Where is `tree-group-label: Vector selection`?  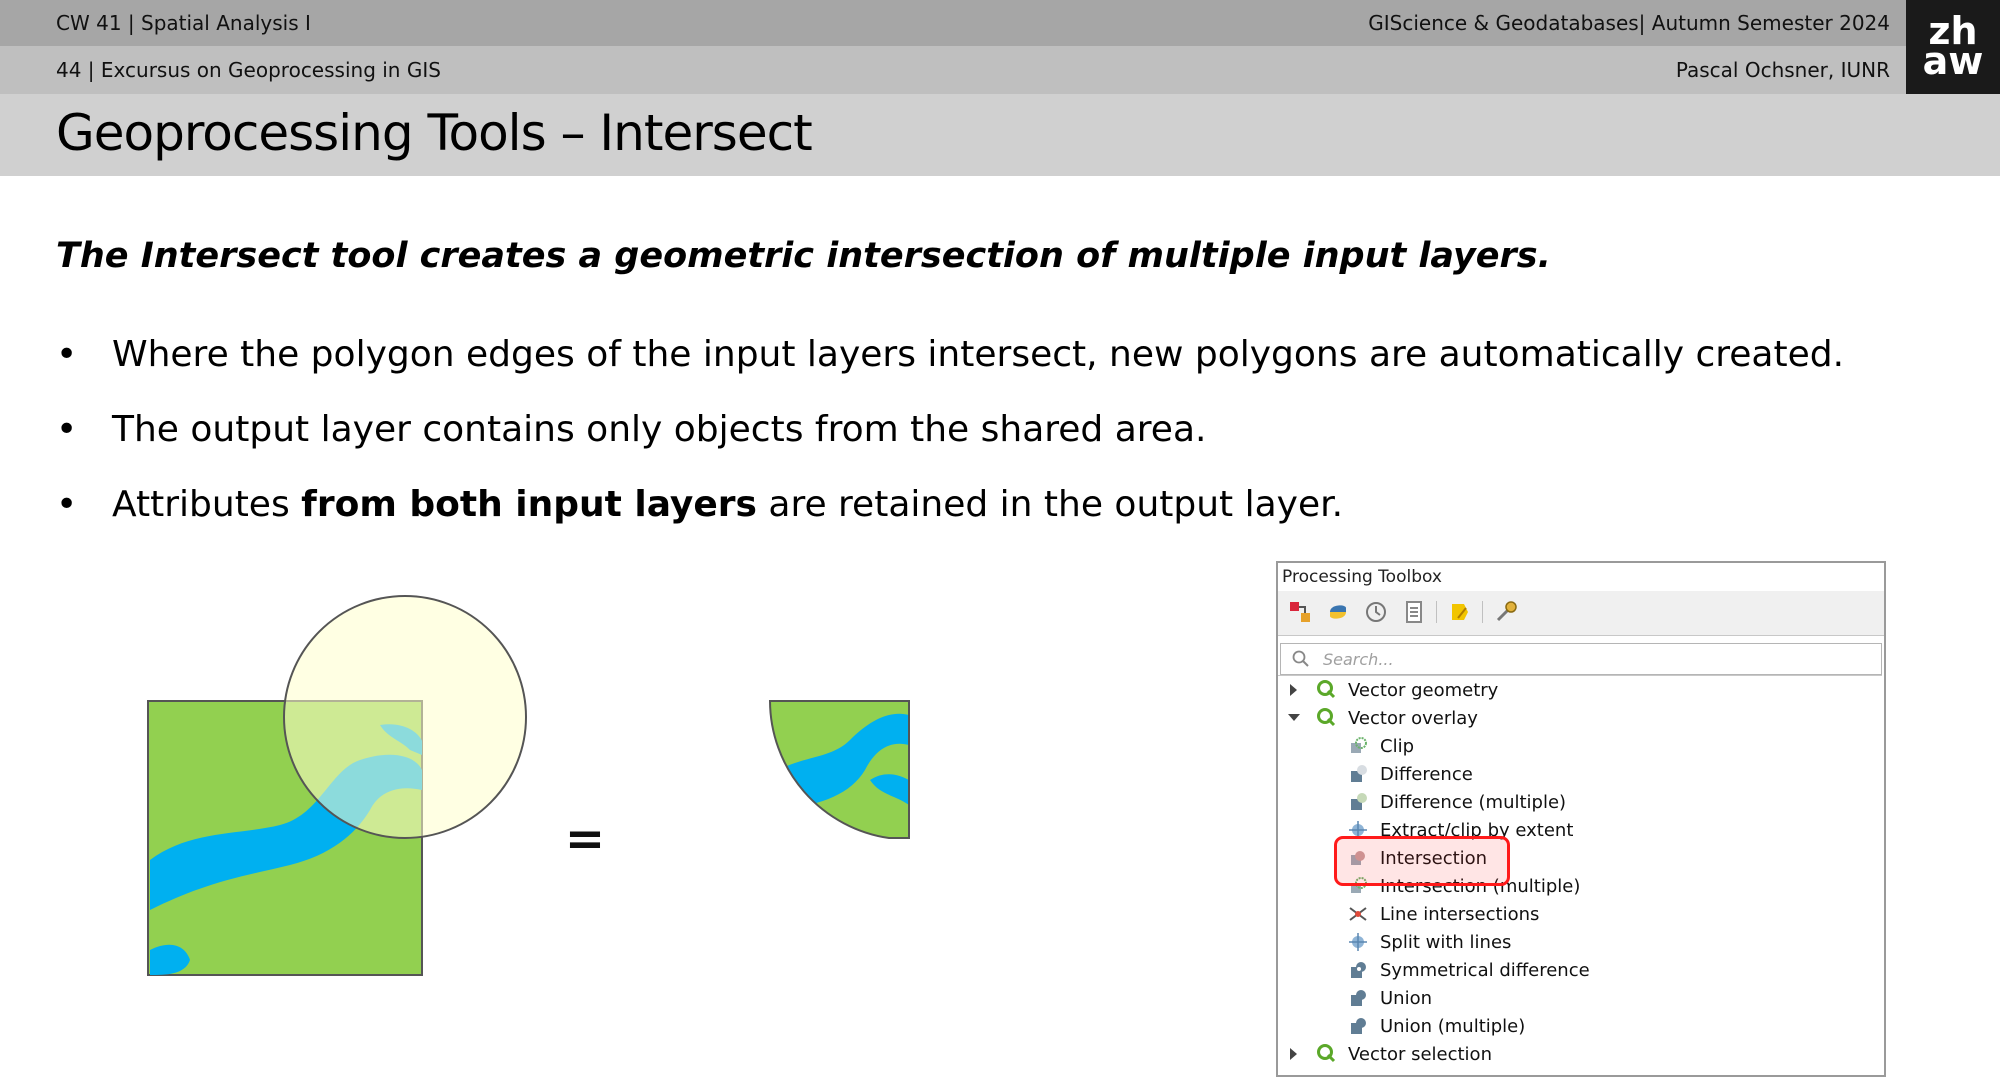 tree-group-label: Vector selection is located at coordinates (1420, 1054).